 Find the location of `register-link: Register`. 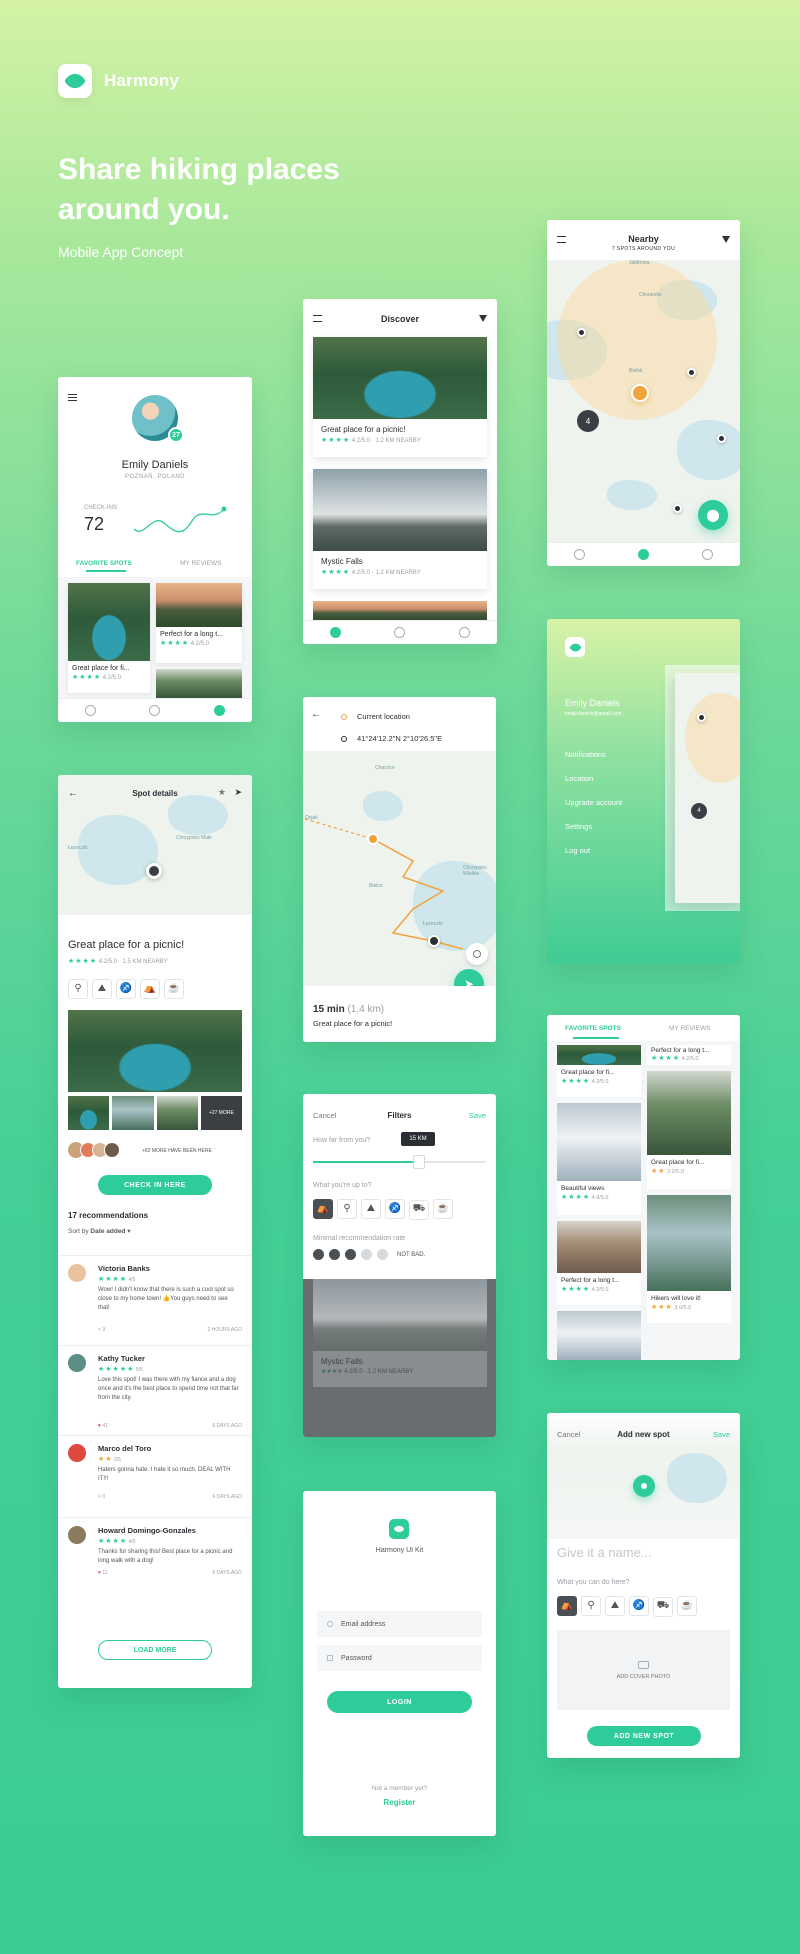

register-link: Register is located at coordinates (399, 1802).